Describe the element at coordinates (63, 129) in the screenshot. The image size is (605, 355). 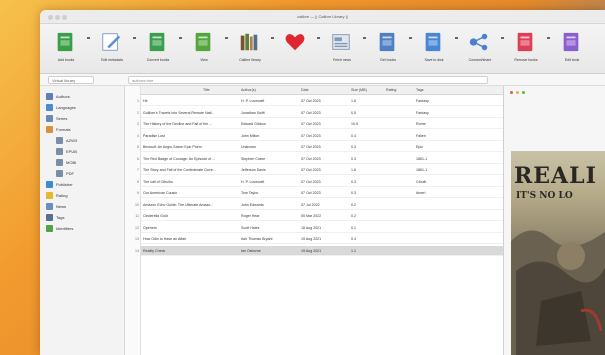
I see `sidebar-item-label: Formats` at that location.